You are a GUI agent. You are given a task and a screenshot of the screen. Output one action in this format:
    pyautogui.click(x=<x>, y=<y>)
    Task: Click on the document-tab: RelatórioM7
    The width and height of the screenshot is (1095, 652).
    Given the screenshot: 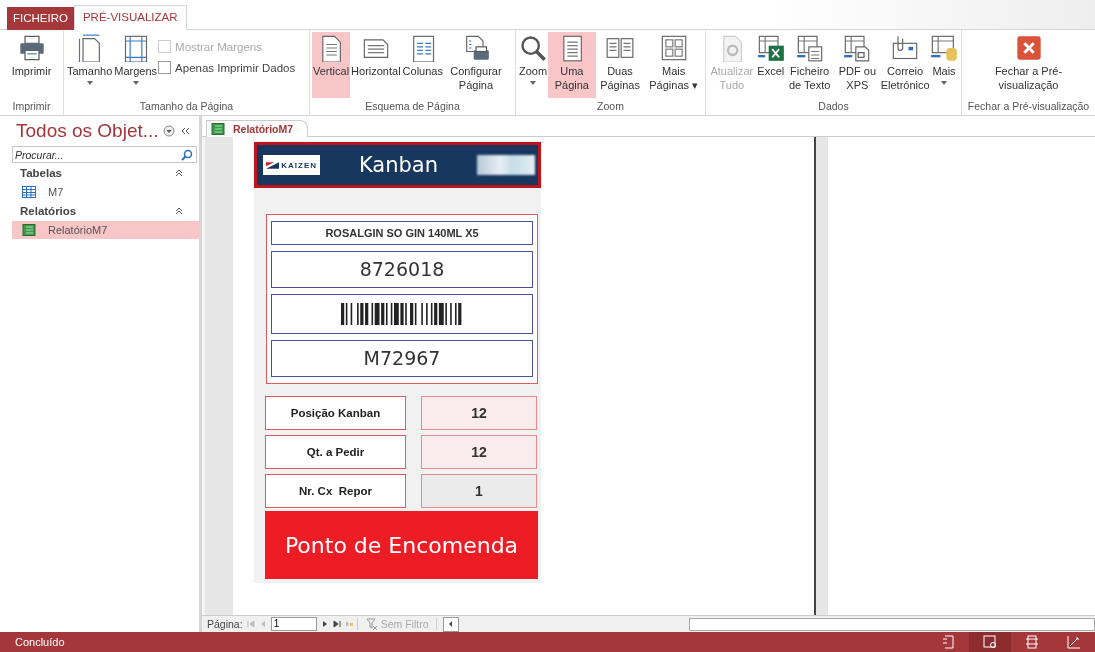 What is the action you would take?
    pyautogui.click(x=257, y=128)
    